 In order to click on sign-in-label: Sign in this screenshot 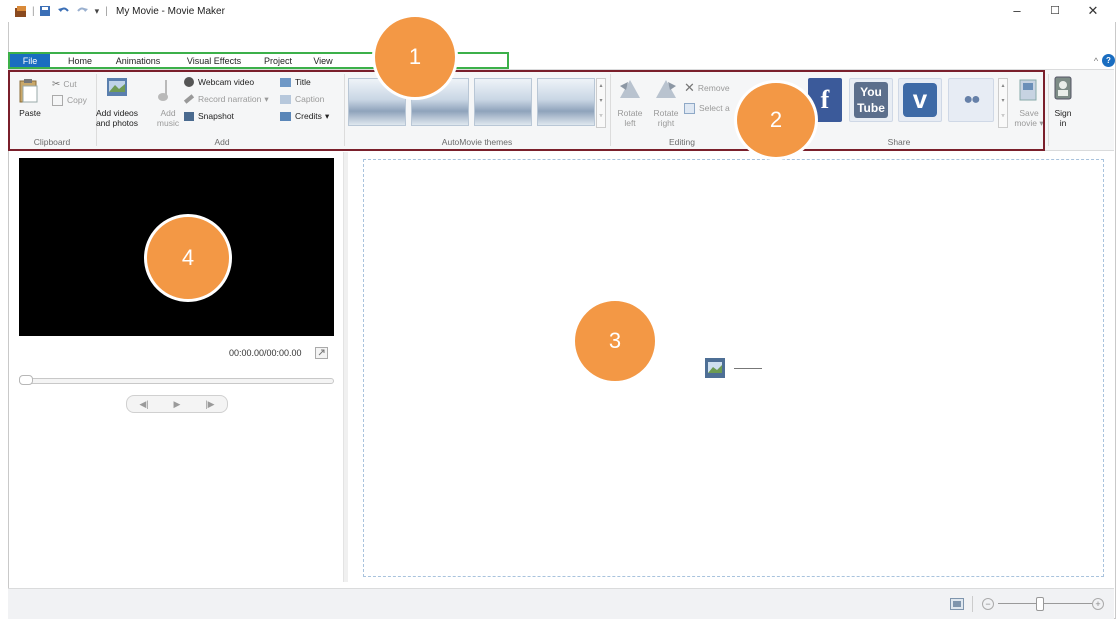, I will do `click(1063, 113)`.